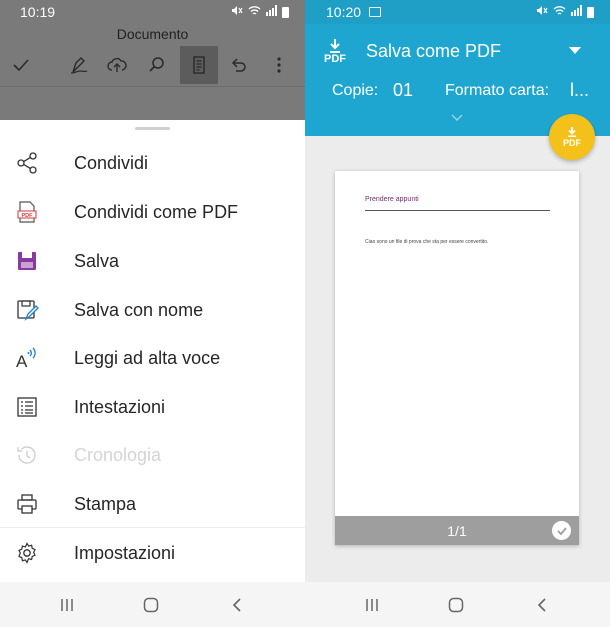 The height and width of the screenshot is (627, 610). I want to click on status-left: 10:20, so click(354, 12).